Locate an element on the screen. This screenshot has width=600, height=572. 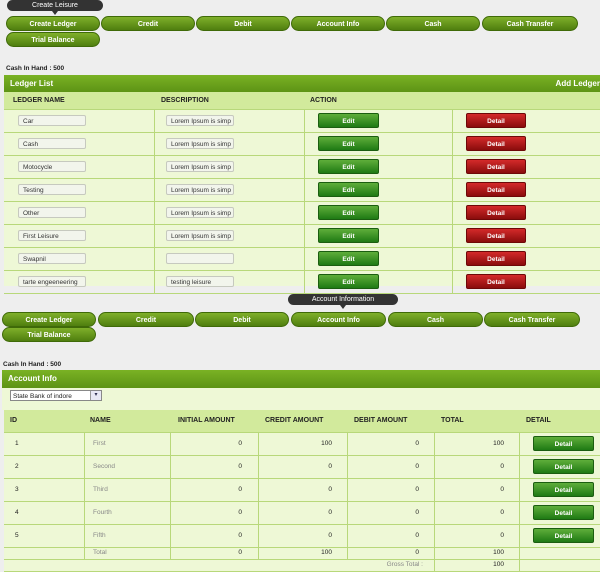
panel-title: Ledger List is located at coordinates (32, 83).